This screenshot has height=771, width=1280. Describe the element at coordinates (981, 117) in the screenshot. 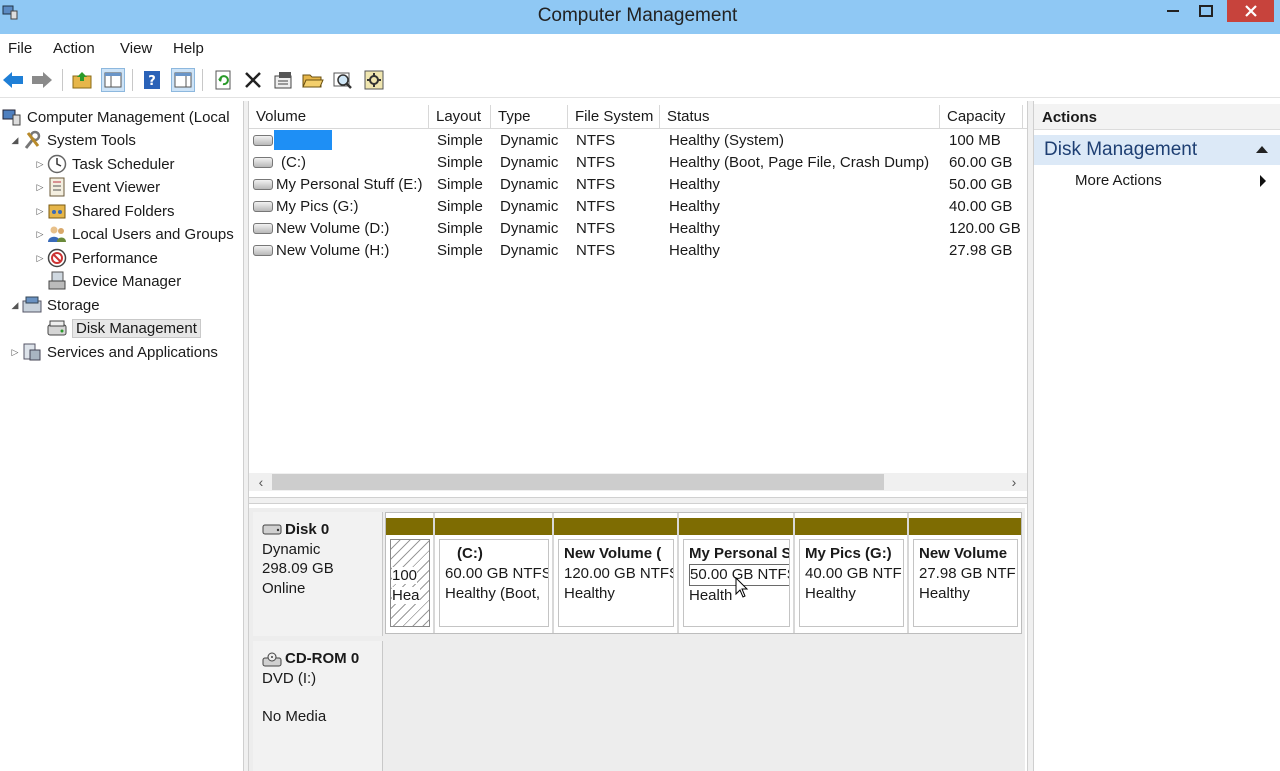

I see `column-capacity: Capacity` at that location.